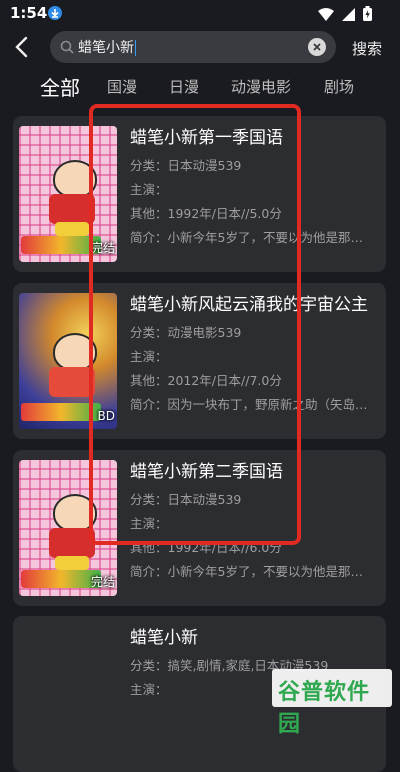 Image resolution: width=400 pixels, height=772 pixels. Describe the element at coordinates (186, 332) in the screenshot. I see `result-category: 分类：动漫电影539` at that location.